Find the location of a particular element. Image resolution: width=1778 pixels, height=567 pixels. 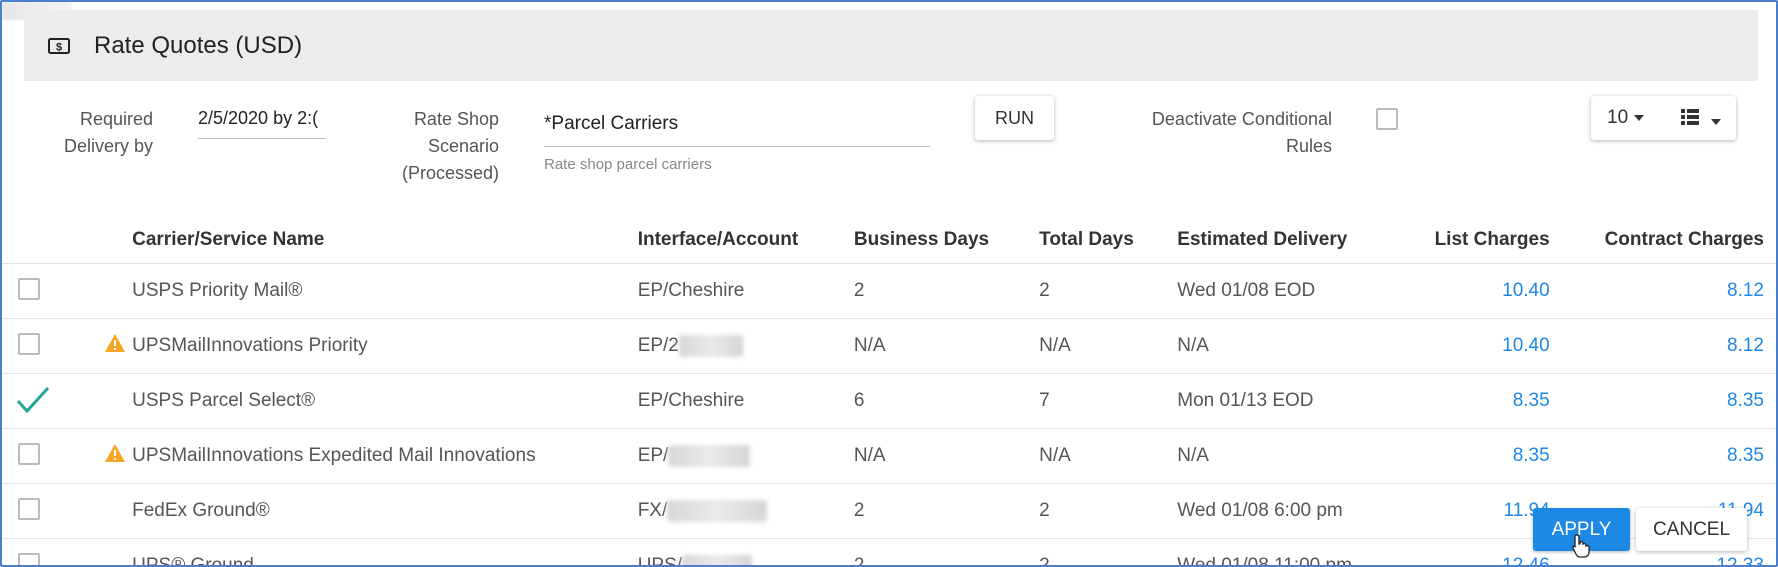

account-cell: EP/ is located at coordinates (745, 456).